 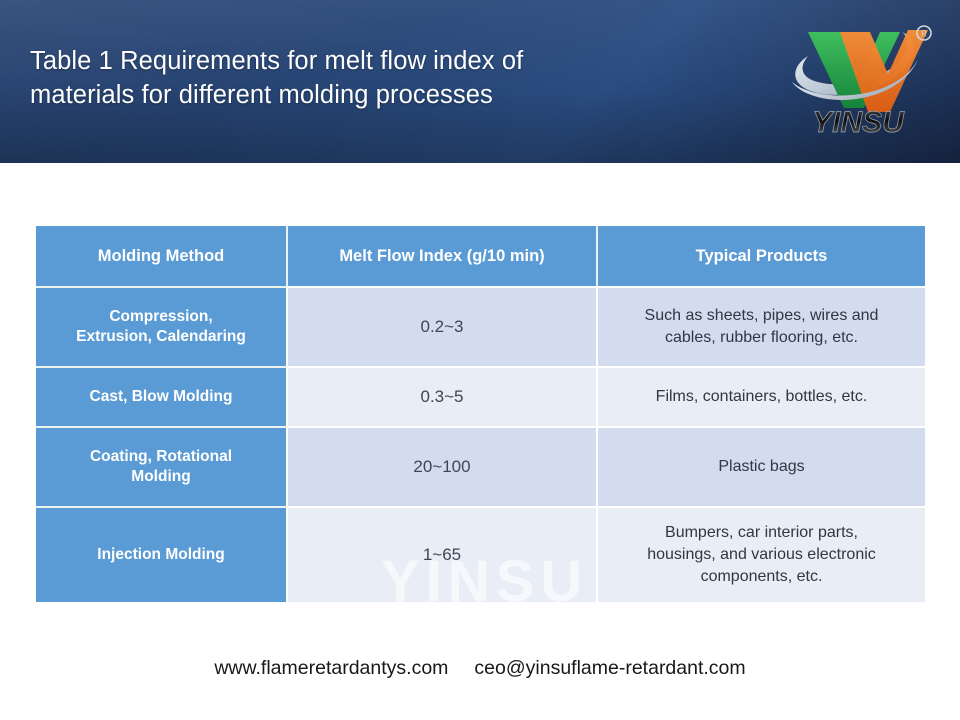 I want to click on footer-email: ceo@yinsuflame-retardant.com, so click(x=609, y=668).